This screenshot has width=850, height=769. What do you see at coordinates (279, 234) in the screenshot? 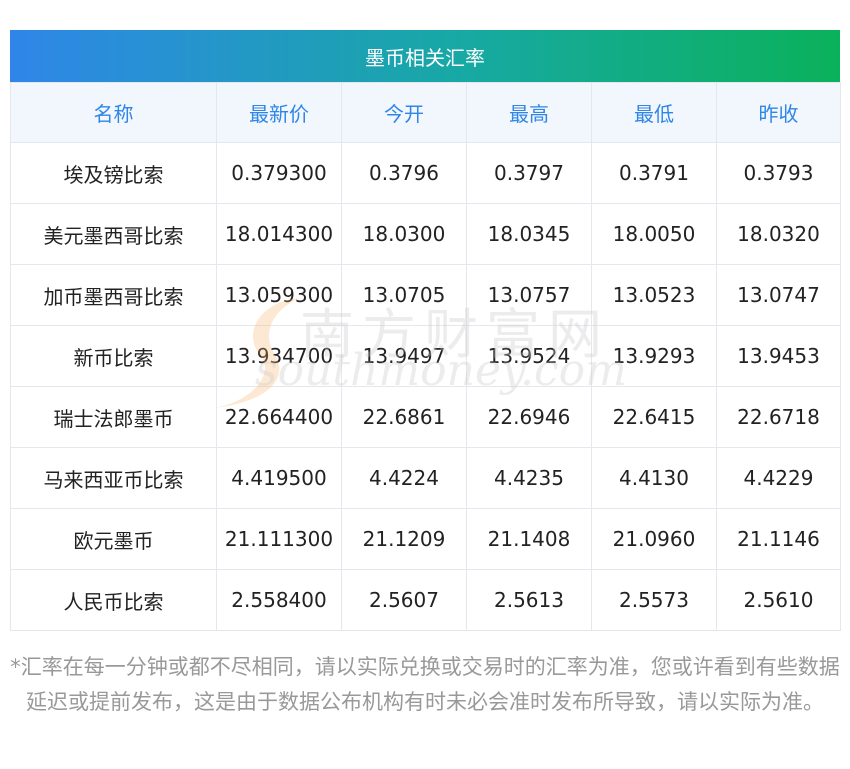
I see `row-latest: 18.014300` at bounding box center [279, 234].